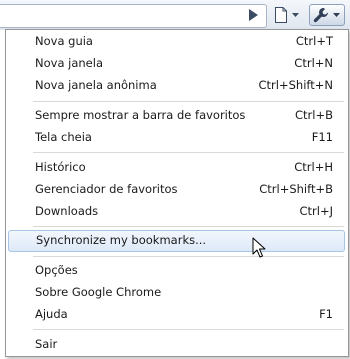 The height and width of the screenshot is (359, 350). I want to click on menu-item-label: Sempre mostrar a barra de favoritos, so click(140, 115).